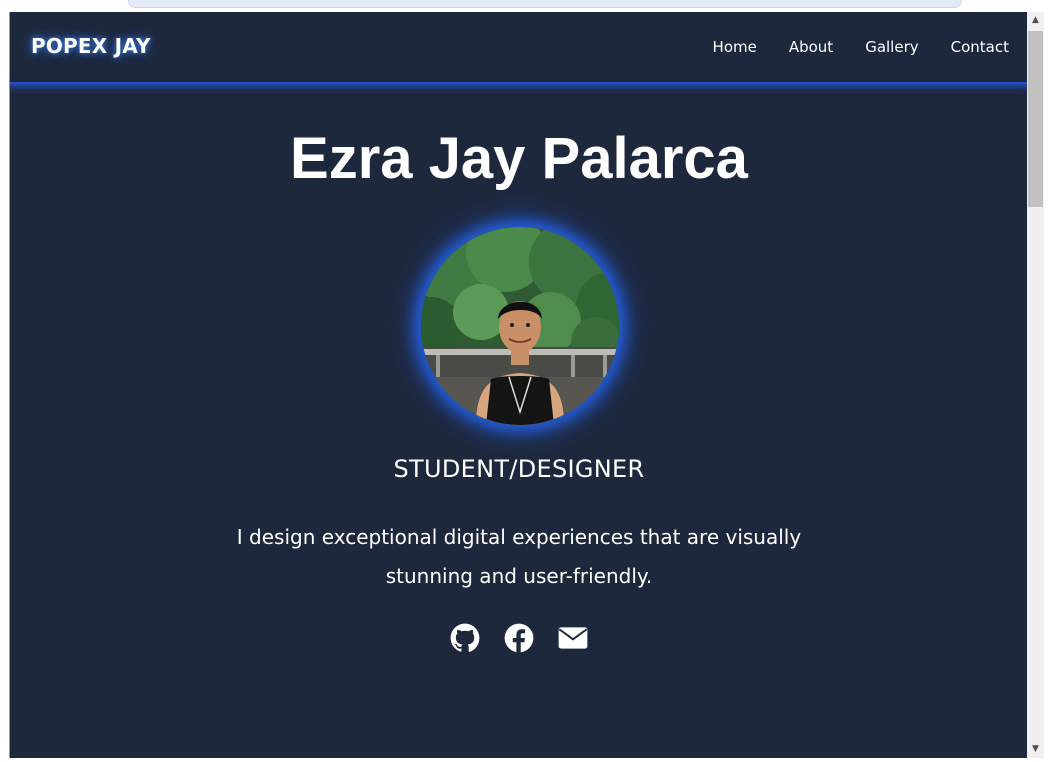 The height and width of the screenshot is (762, 1053). I want to click on vertical-scrollbar: ▲ ▼, so click(1035, 385).